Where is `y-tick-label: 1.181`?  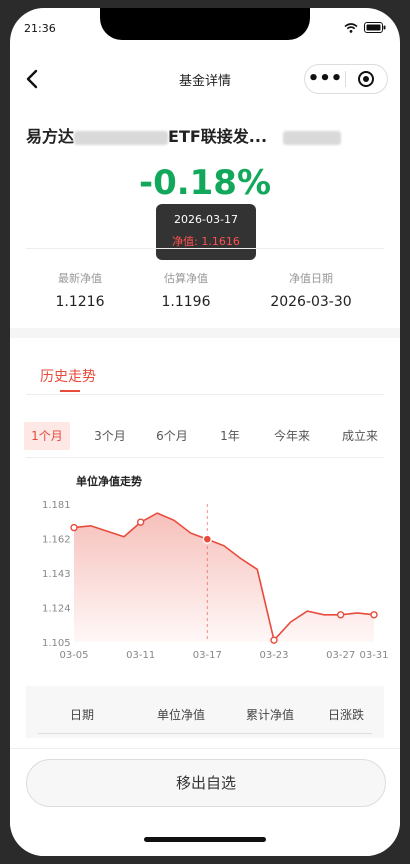 y-tick-label: 1.181 is located at coordinates (56, 505).